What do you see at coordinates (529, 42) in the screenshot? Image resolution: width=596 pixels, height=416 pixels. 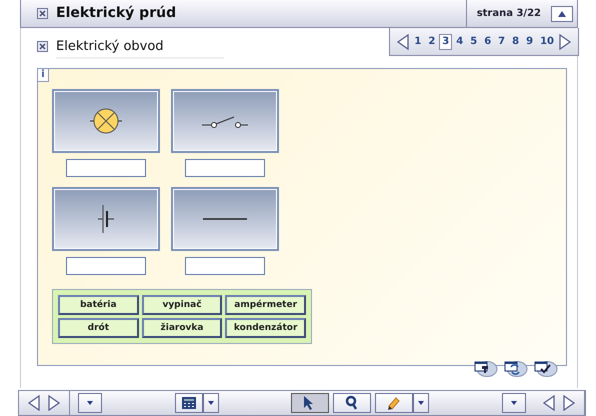 I see `page-number: 9` at bounding box center [529, 42].